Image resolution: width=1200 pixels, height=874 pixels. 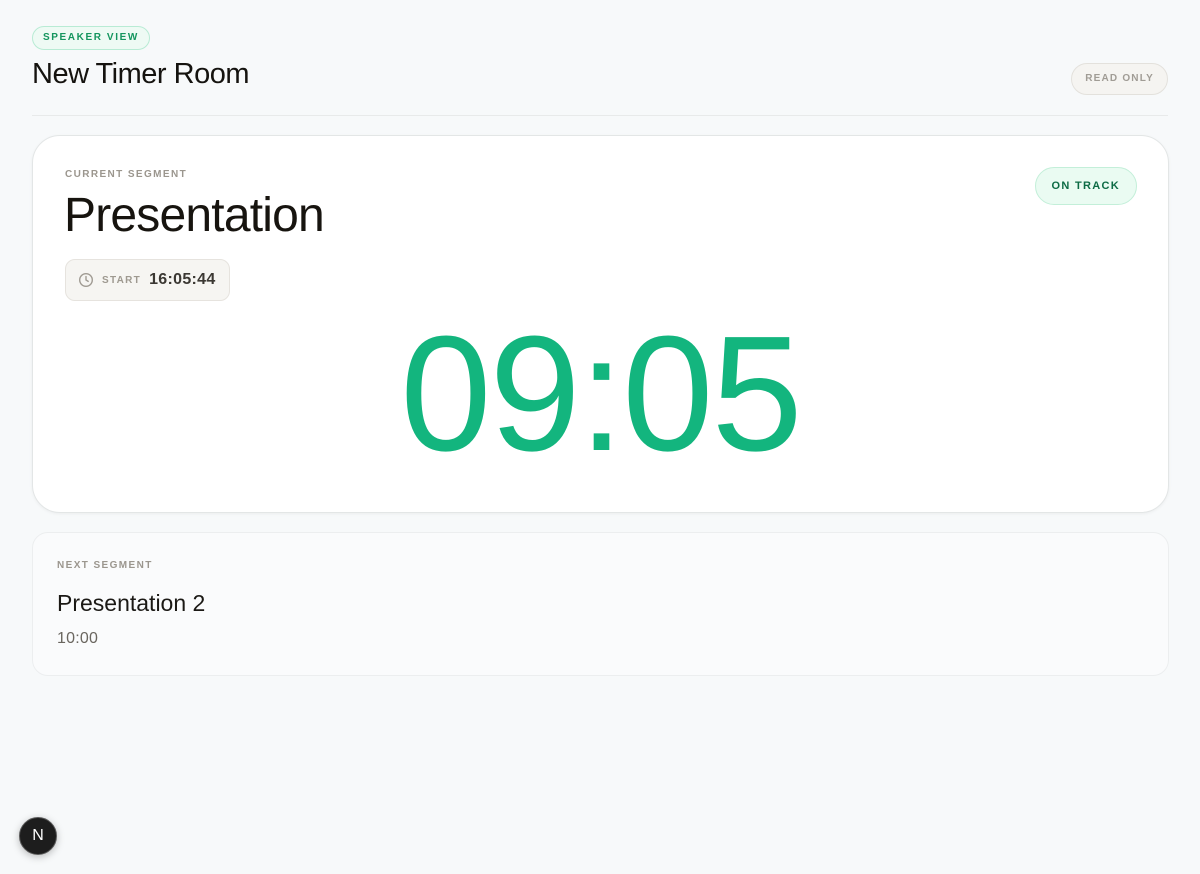 What do you see at coordinates (86, 280) in the screenshot?
I see `clock-icon` at bounding box center [86, 280].